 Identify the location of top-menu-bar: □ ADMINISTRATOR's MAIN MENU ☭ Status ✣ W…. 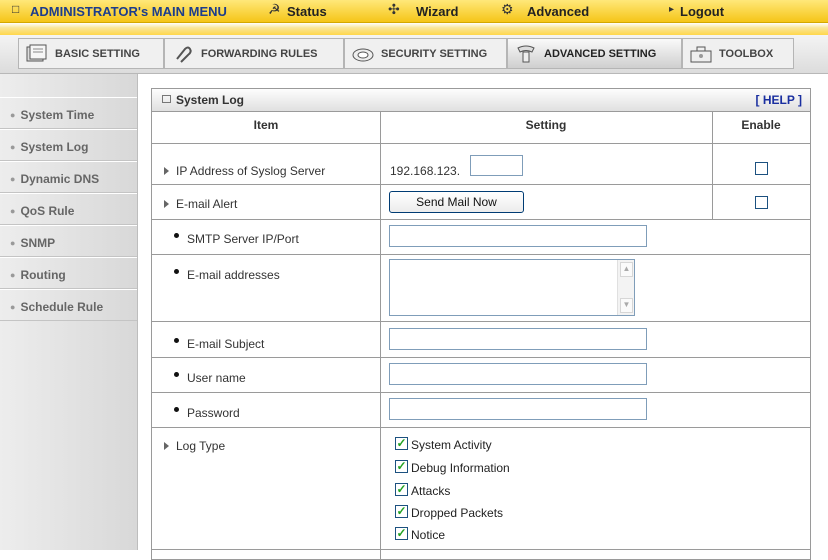
(414, 11).